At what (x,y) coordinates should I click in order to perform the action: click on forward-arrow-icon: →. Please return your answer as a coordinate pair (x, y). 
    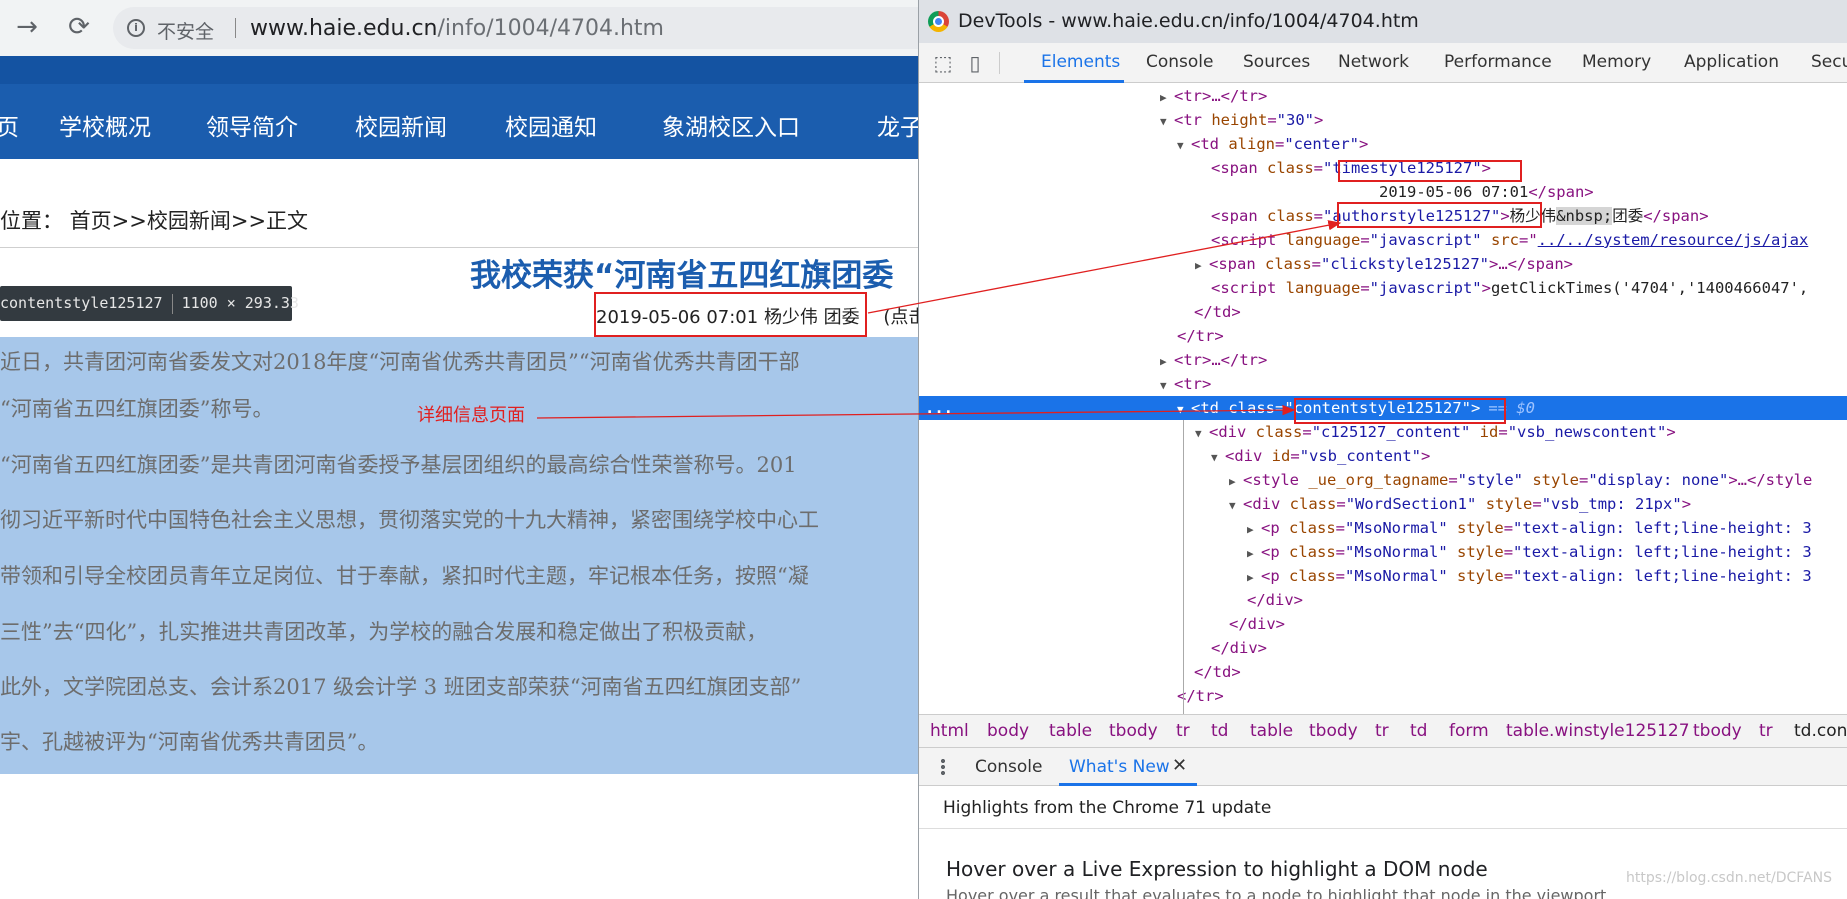
    Looking at the image, I should click on (27, 27).